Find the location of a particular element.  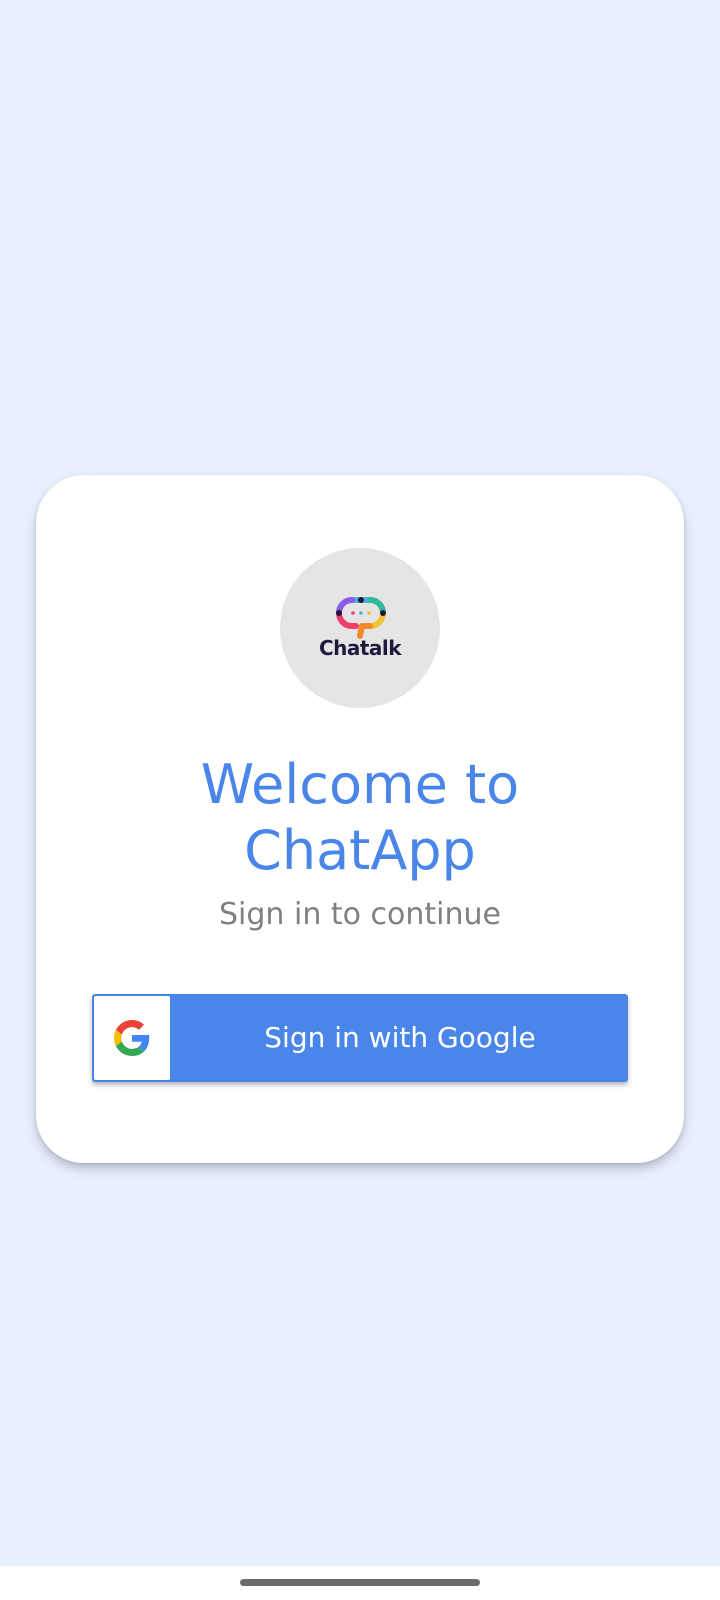

google-signin-label: Sign in with Google is located at coordinates (400, 1037).